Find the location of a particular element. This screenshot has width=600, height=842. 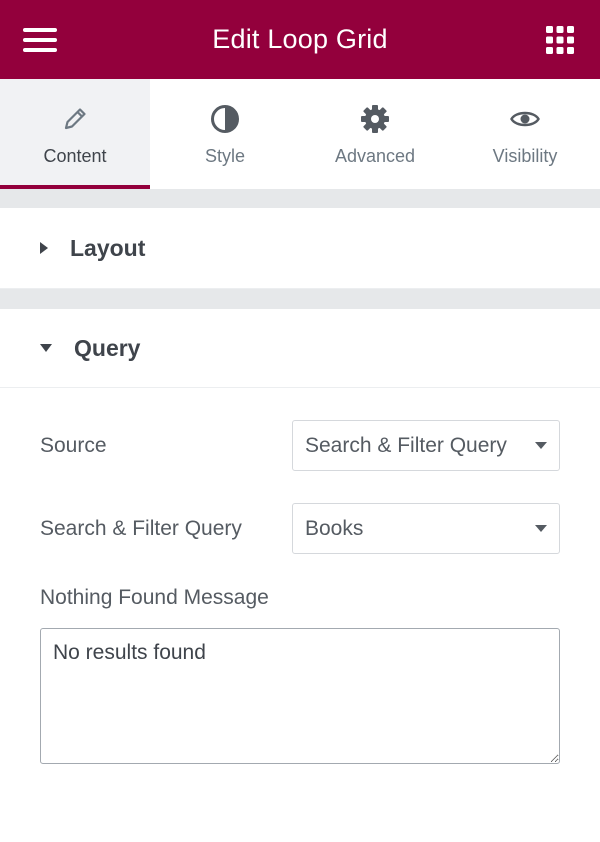

eye-icon is located at coordinates (525, 119).